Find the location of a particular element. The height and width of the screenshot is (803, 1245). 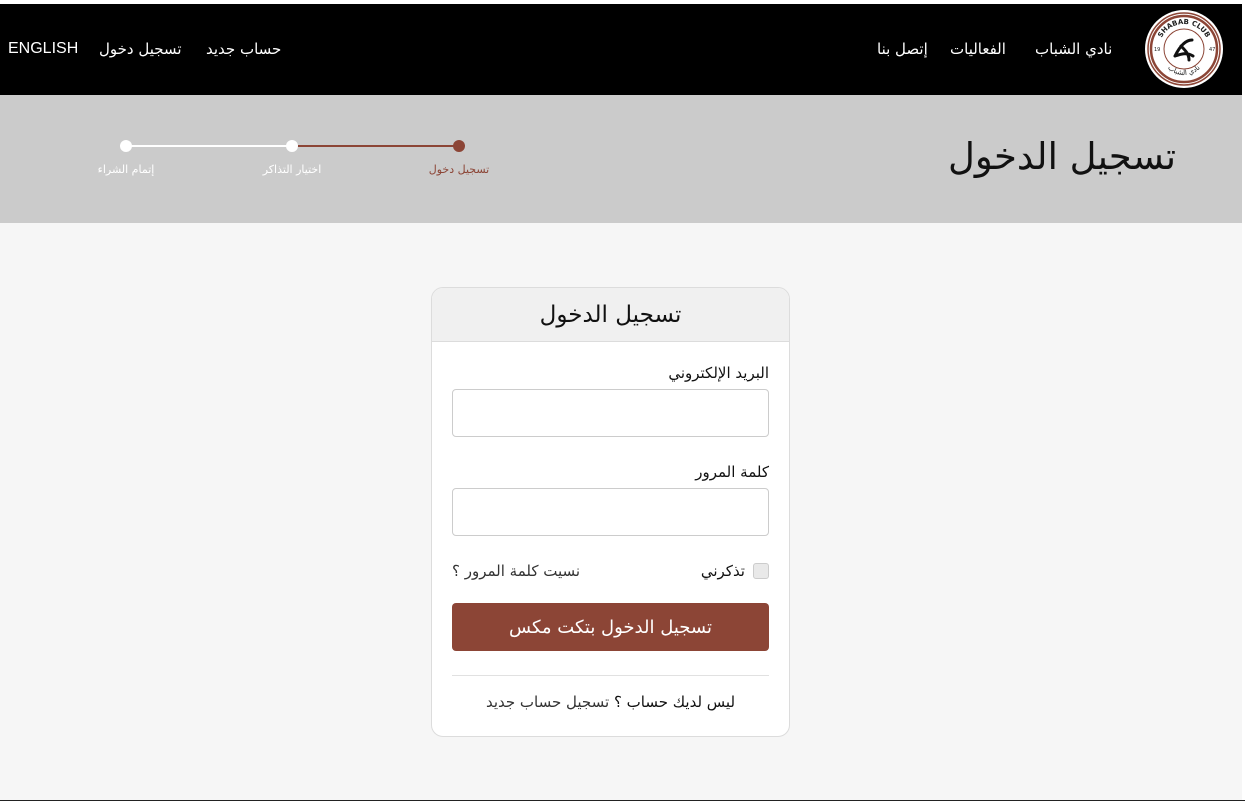

remember-me-label: تذكرني is located at coordinates (723, 571).